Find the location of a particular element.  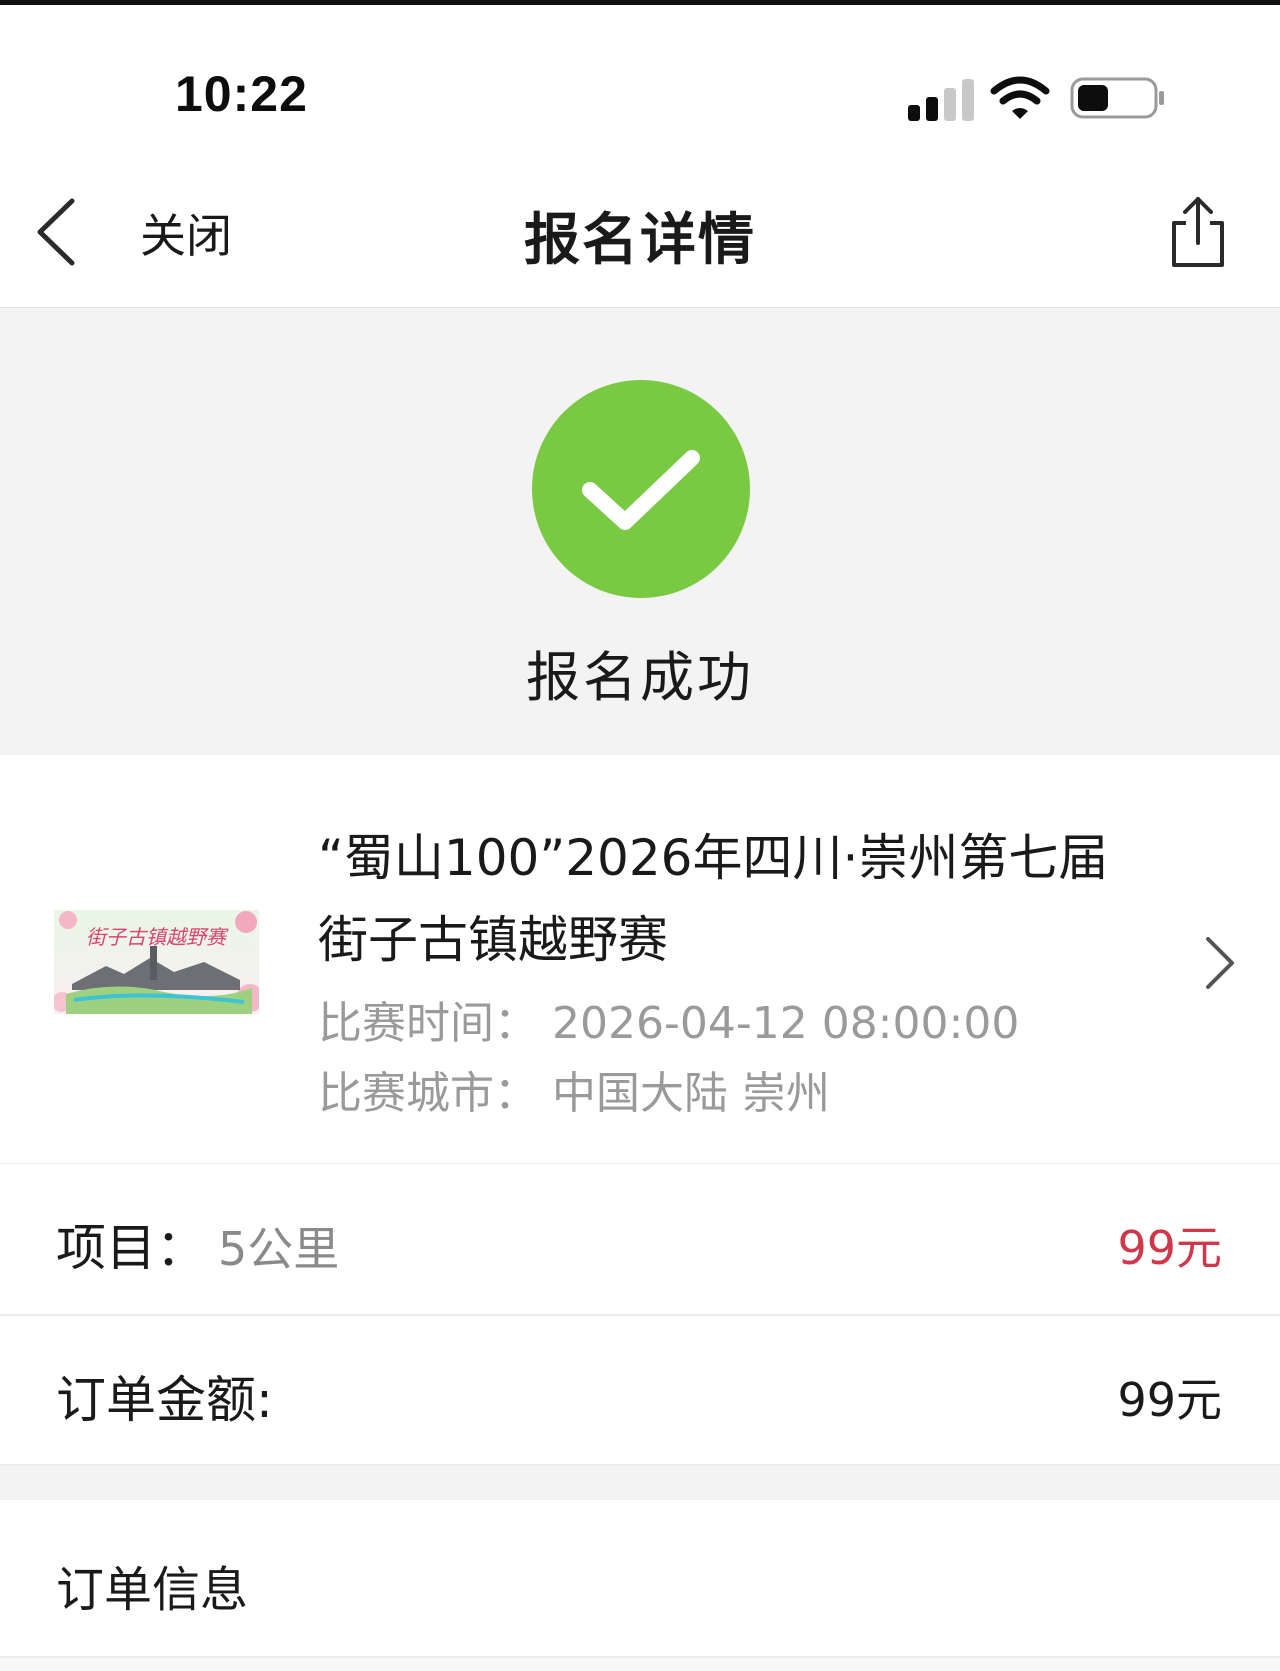

order-info-row: 订单信息 is located at coordinates (640, 1579).